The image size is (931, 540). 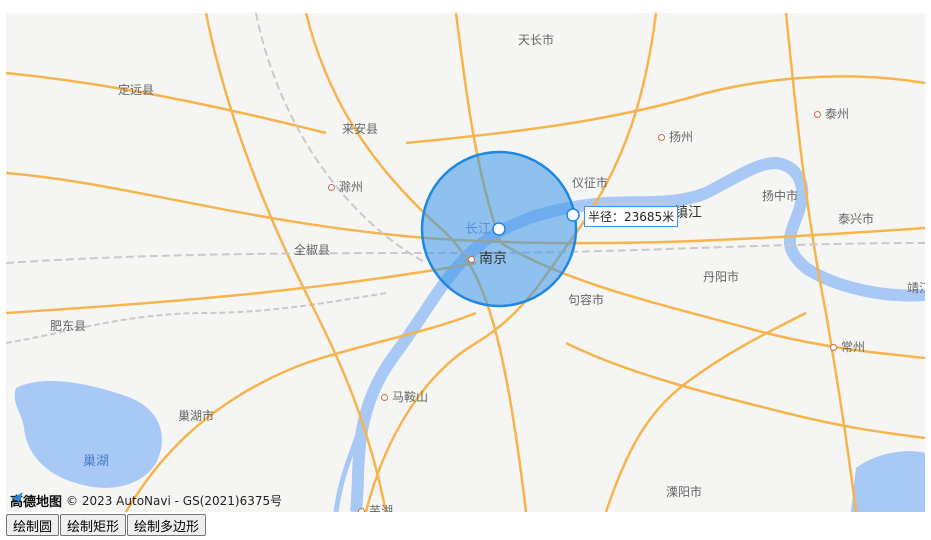 What do you see at coordinates (586, 300) in the screenshot?
I see `city-label: 句容市` at bounding box center [586, 300].